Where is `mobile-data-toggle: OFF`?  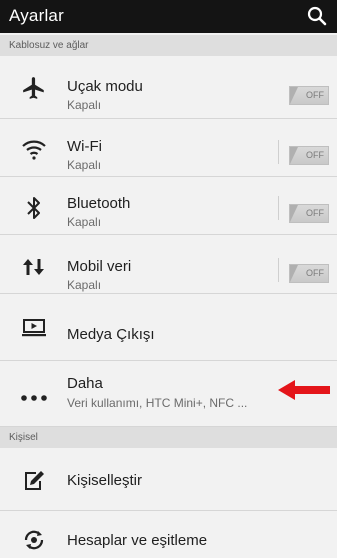 mobile-data-toggle: OFF is located at coordinates (309, 273).